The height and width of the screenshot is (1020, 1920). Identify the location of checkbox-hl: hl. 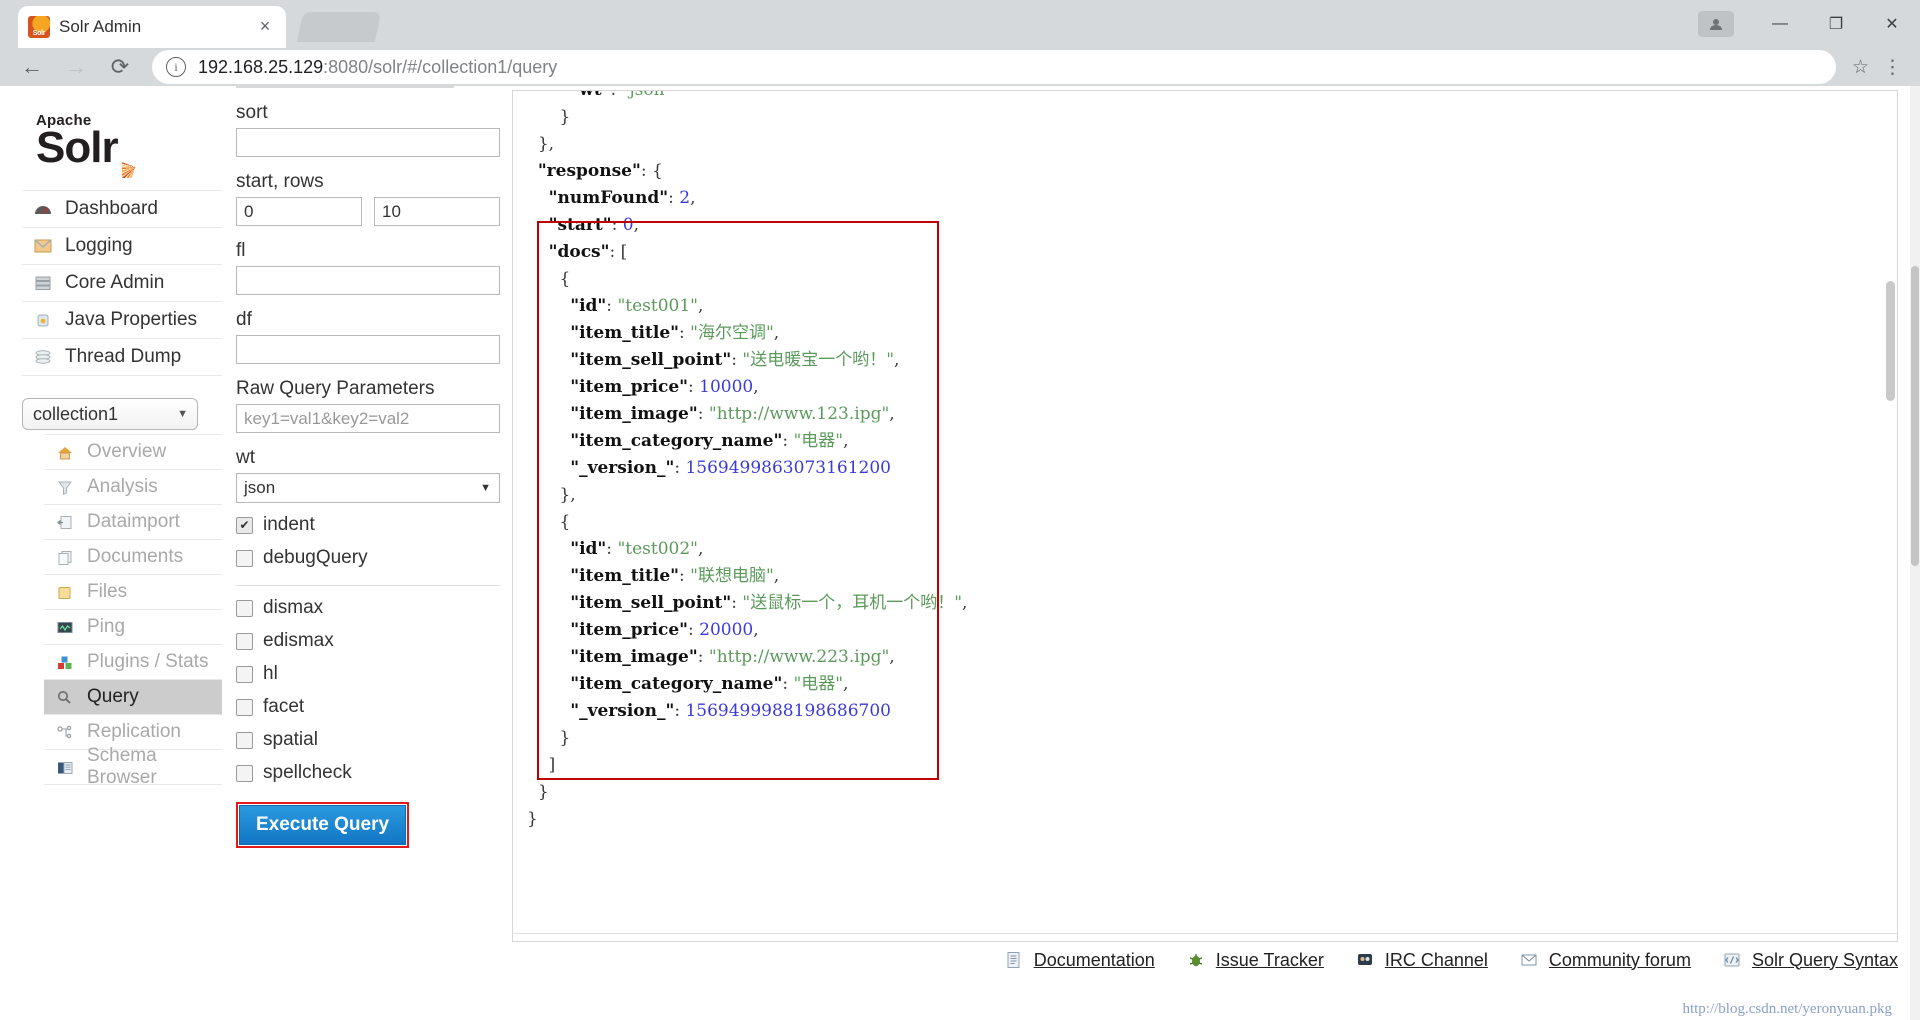
(373, 674).